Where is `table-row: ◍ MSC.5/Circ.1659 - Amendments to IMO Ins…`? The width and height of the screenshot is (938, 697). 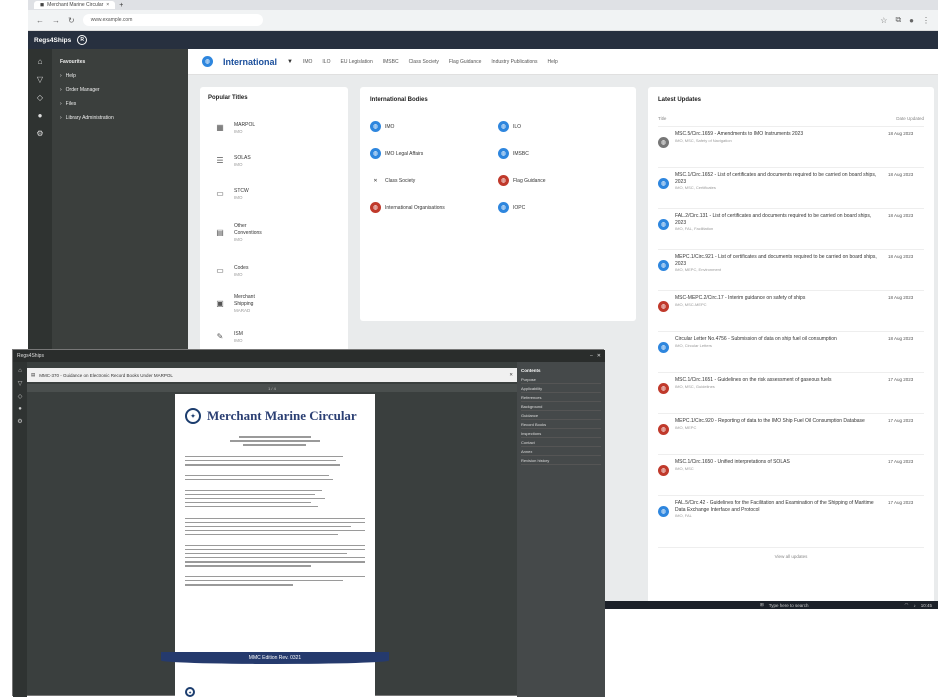 table-row: ◍ MSC.5/Circ.1659 - Amendments to IMO Ins… is located at coordinates (791, 147).